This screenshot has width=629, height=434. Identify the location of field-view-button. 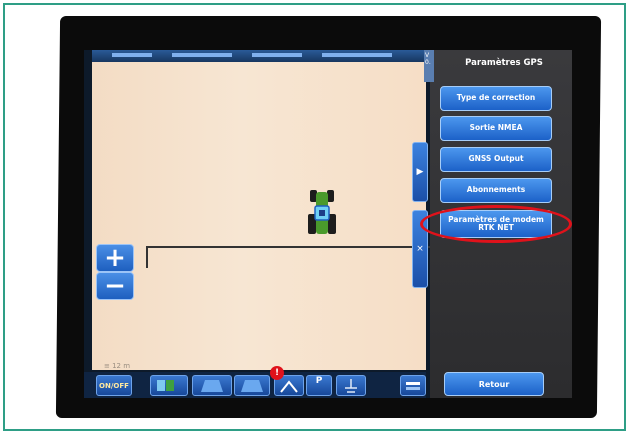
(212, 385).